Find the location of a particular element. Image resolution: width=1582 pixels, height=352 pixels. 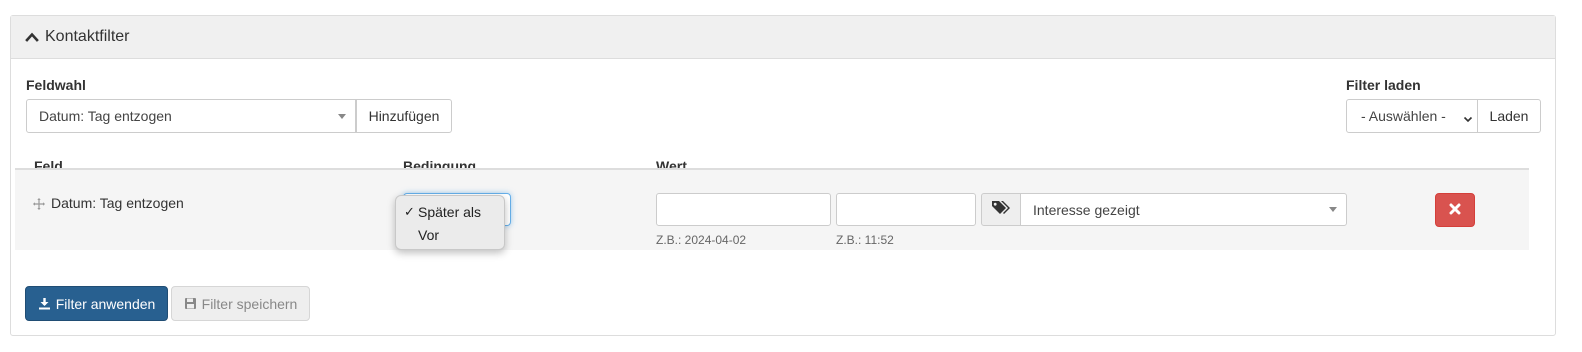

save-filter-button: Filter speichern is located at coordinates (240, 303).